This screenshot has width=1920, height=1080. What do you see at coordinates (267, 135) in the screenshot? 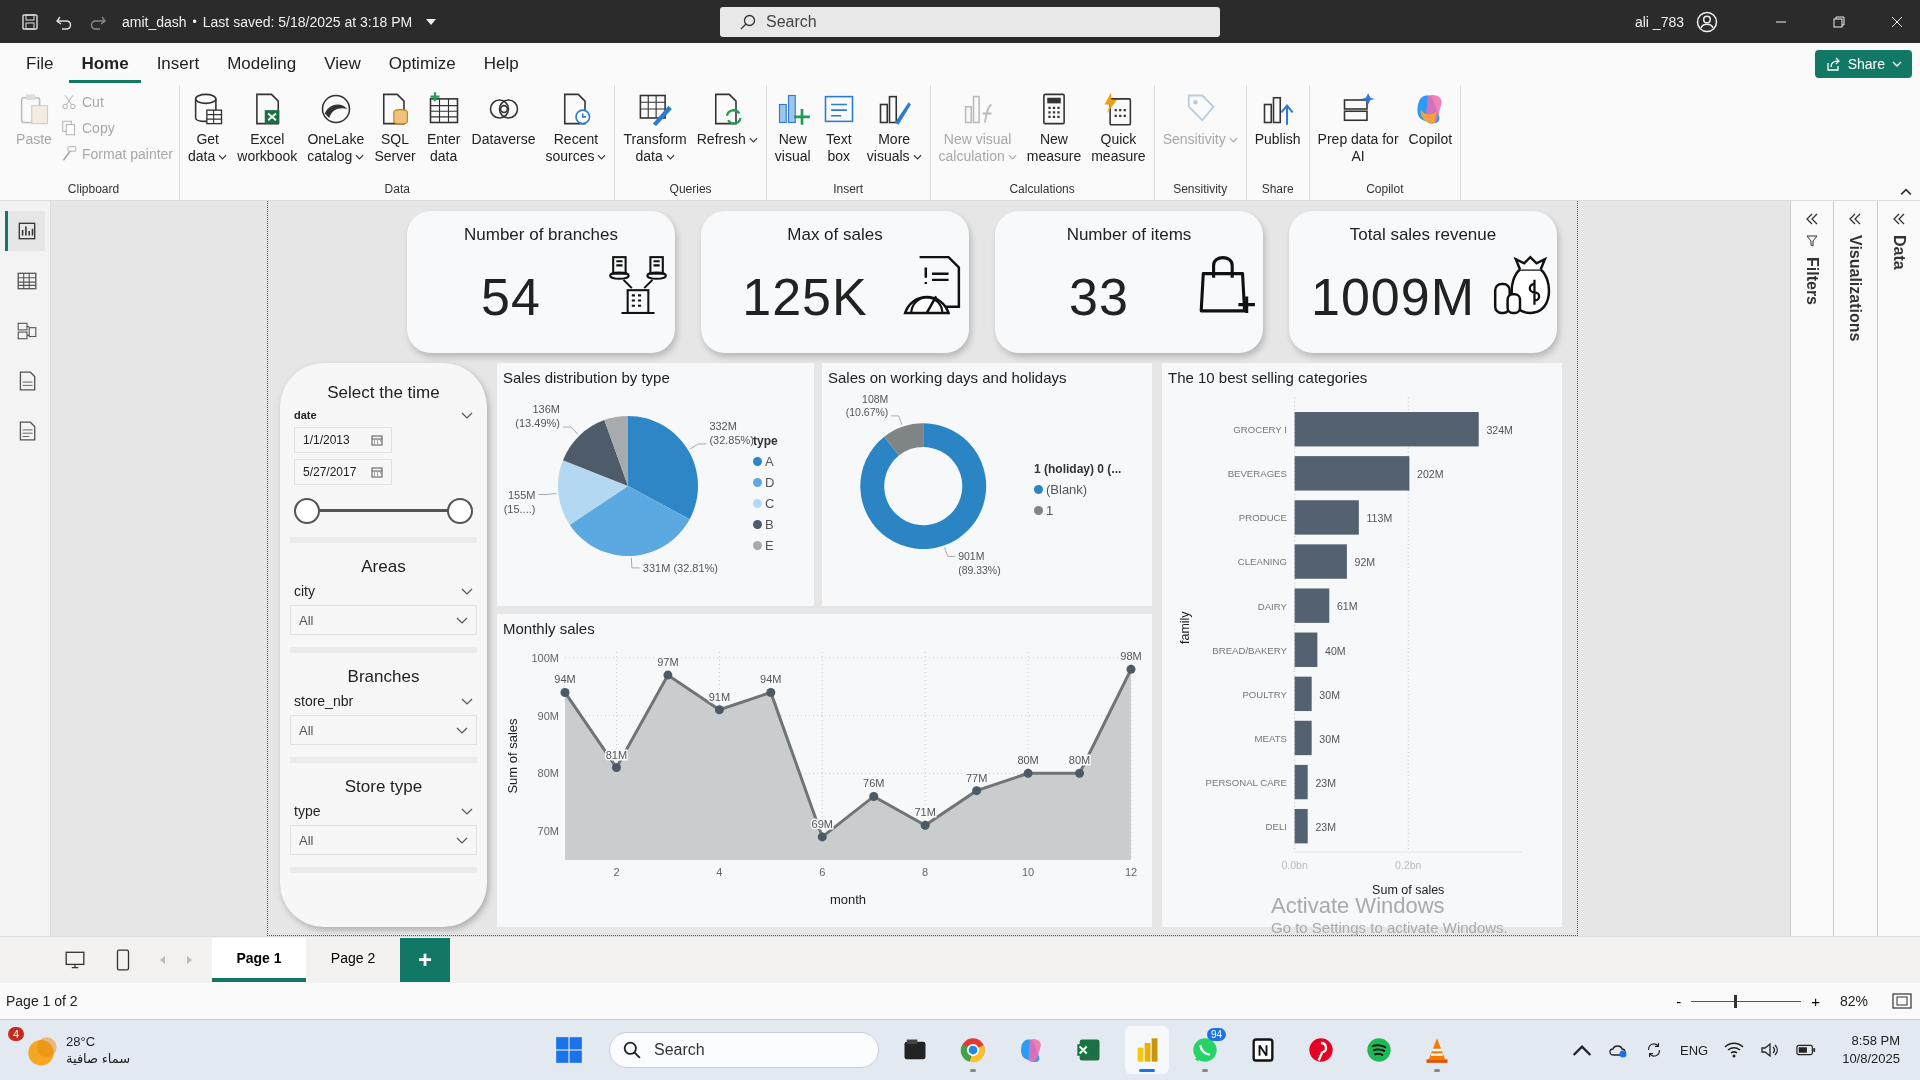
I see `ribbon-button: Excel workbook` at bounding box center [267, 135].